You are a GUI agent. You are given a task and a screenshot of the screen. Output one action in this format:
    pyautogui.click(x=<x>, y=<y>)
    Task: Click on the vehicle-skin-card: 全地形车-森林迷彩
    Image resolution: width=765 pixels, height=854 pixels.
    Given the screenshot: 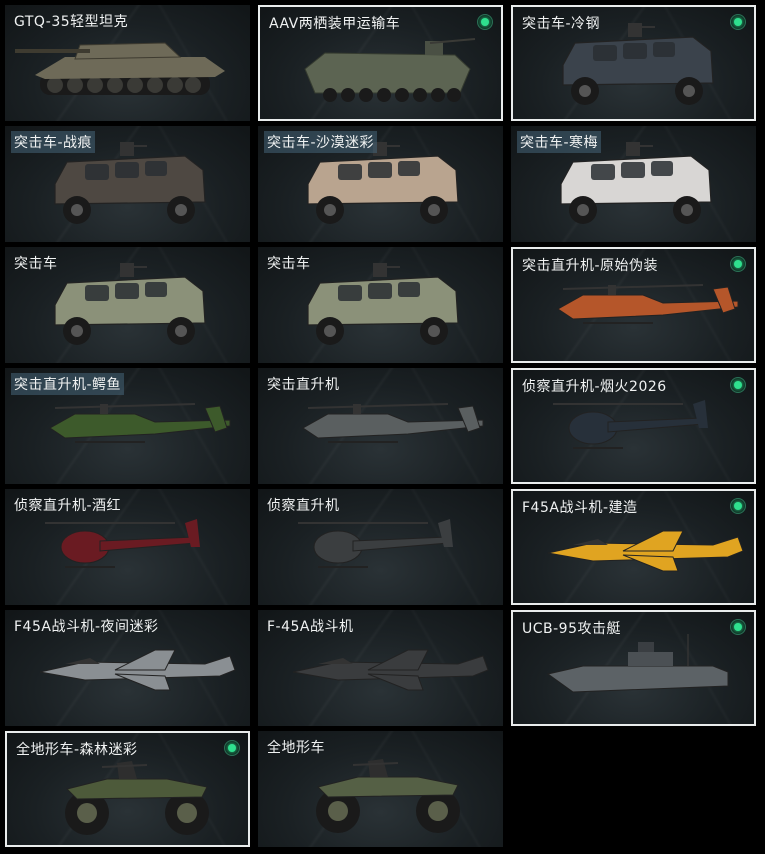 What is the action you would take?
    pyautogui.click(x=127, y=789)
    